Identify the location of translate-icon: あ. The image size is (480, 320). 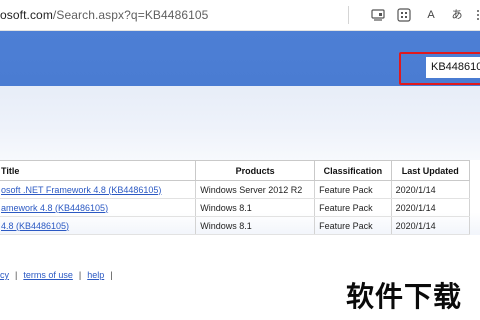
(457, 15).